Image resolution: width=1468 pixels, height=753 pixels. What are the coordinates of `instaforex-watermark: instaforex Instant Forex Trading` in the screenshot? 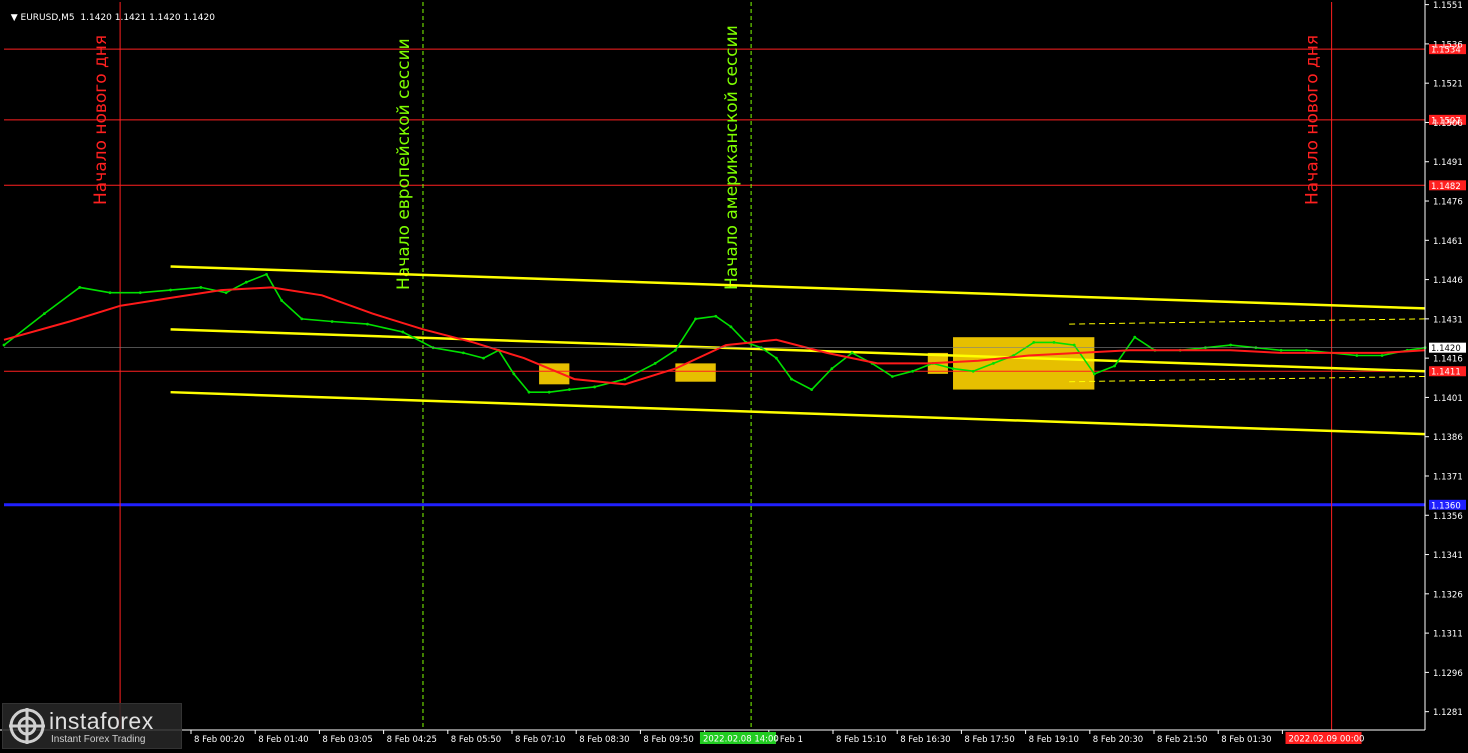 It's located at (92, 726).